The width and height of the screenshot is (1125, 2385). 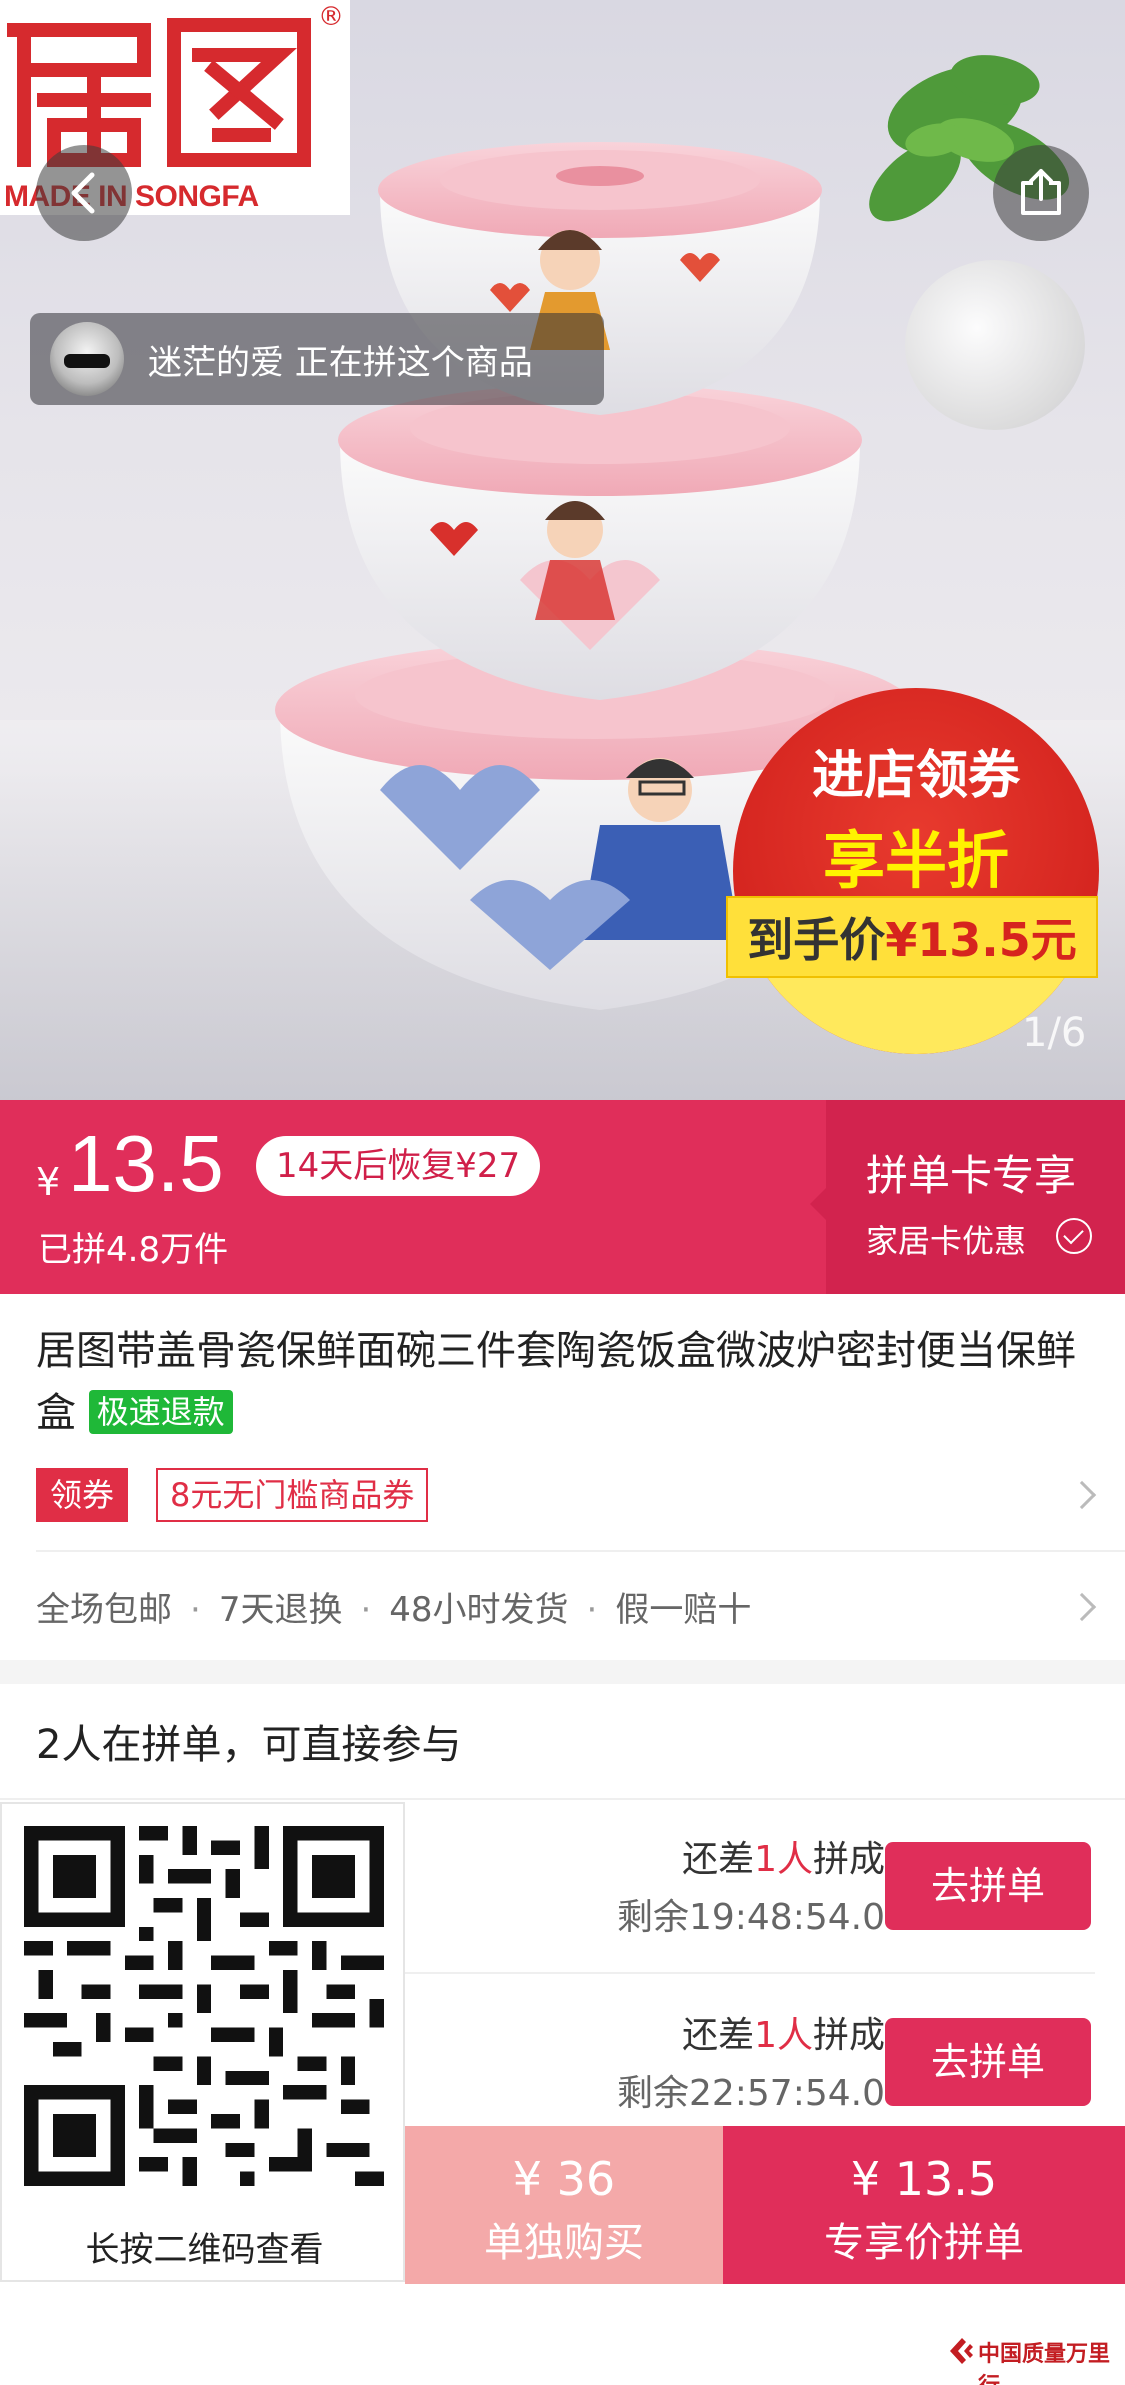 What do you see at coordinates (924, 2243) in the screenshot?
I see `group-label: 专享价拼单` at bounding box center [924, 2243].